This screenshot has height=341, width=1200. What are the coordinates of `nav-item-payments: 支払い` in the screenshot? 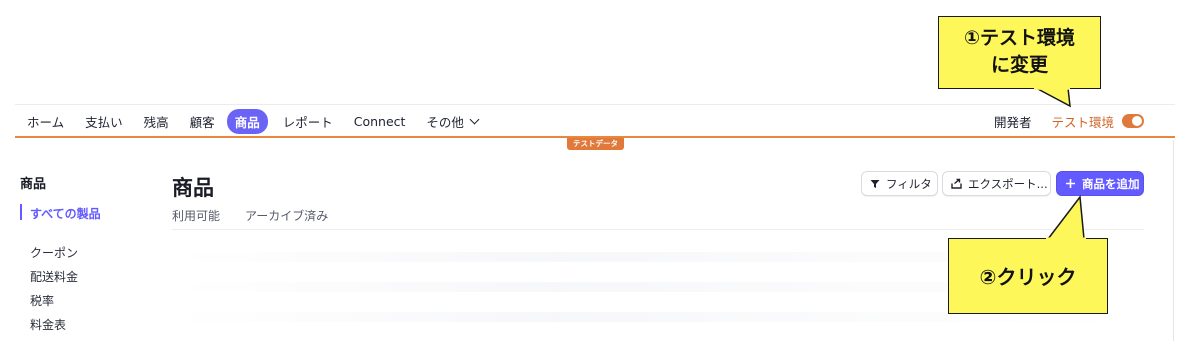 It's located at (104, 121).